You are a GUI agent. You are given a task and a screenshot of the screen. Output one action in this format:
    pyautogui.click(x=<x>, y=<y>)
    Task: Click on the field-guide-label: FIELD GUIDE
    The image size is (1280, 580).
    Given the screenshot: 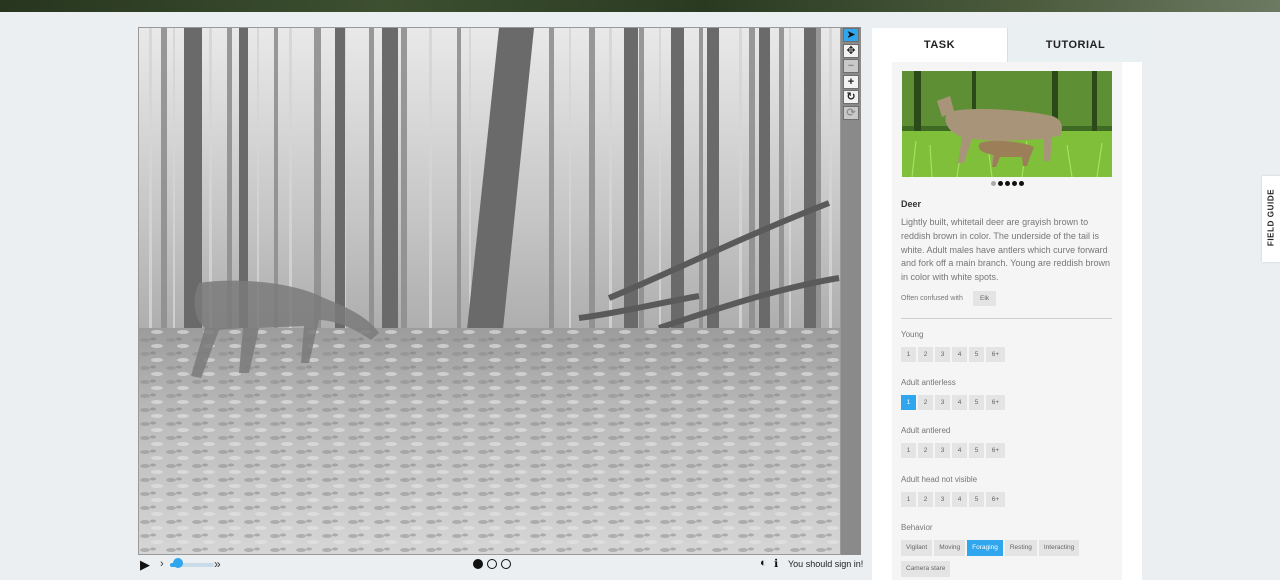 What is the action you would take?
    pyautogui.click(x=1271, y=217)
    